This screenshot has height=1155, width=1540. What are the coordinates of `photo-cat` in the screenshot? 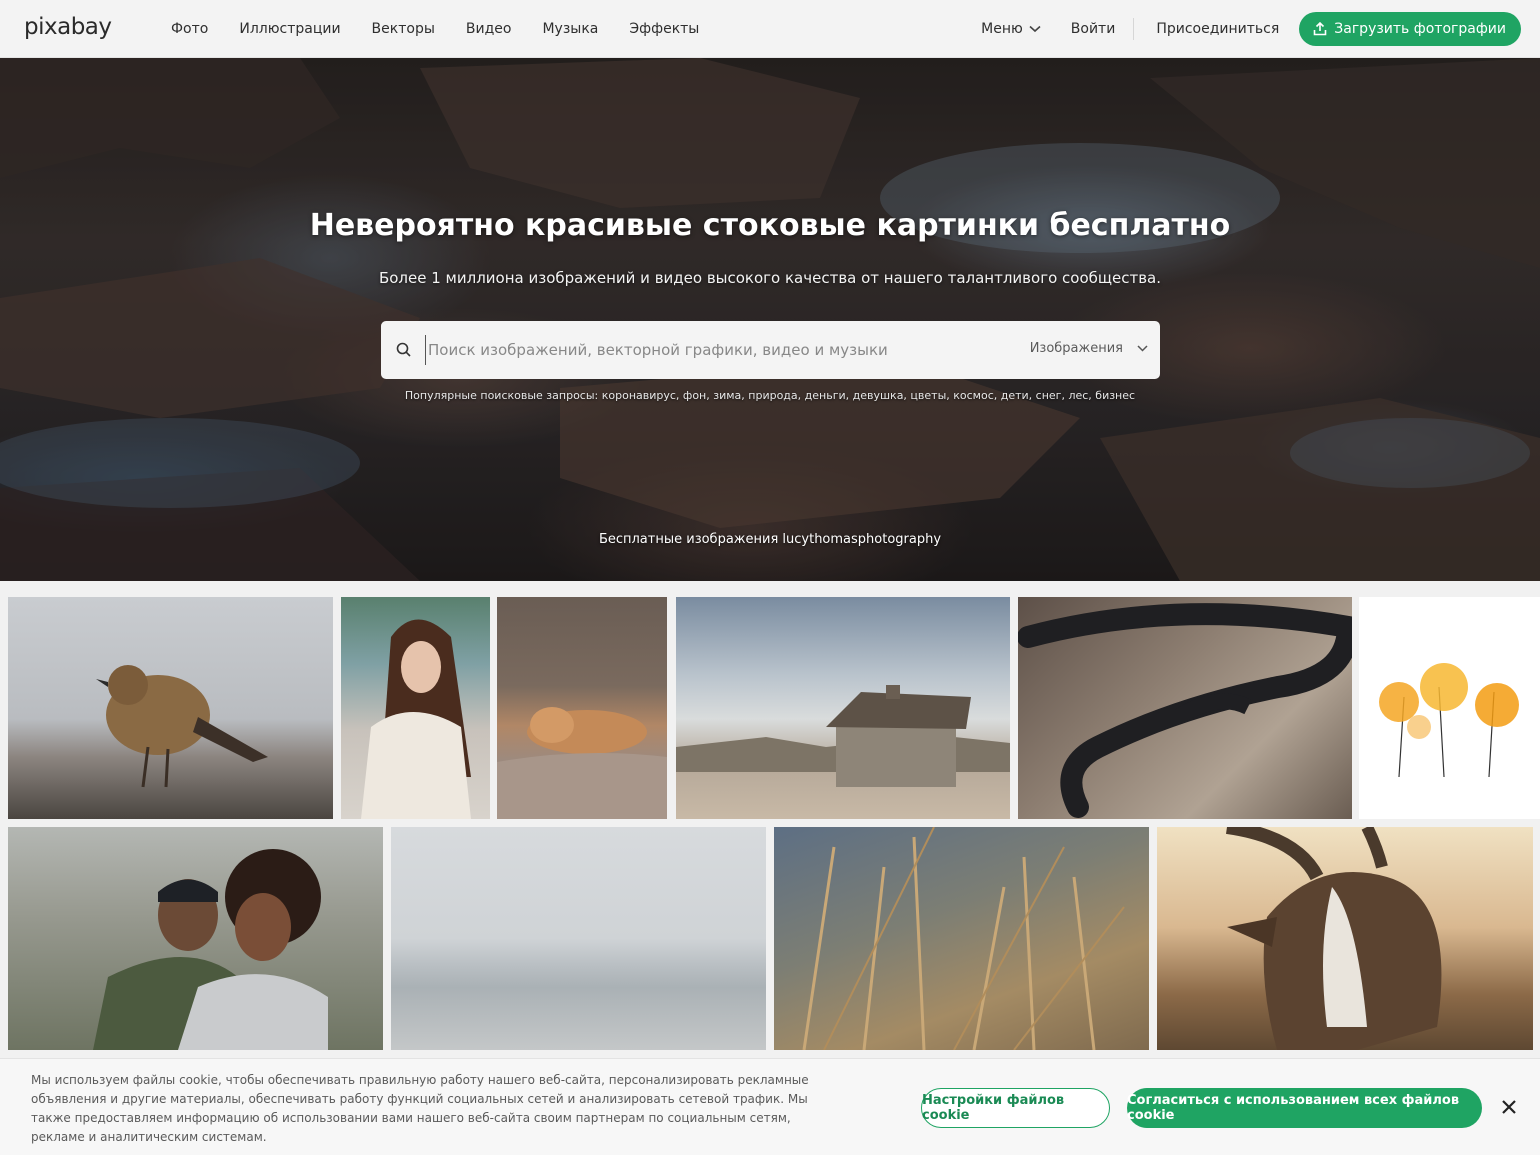 It's located at (582, 708).